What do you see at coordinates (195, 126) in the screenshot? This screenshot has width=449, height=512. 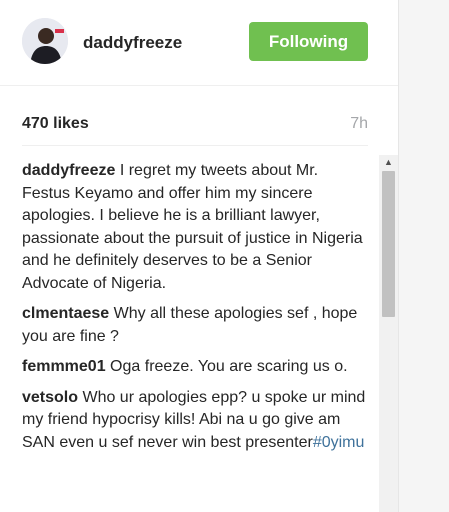 I see `likes-row: 470 likes 7h` at bounding box center [195, 126].